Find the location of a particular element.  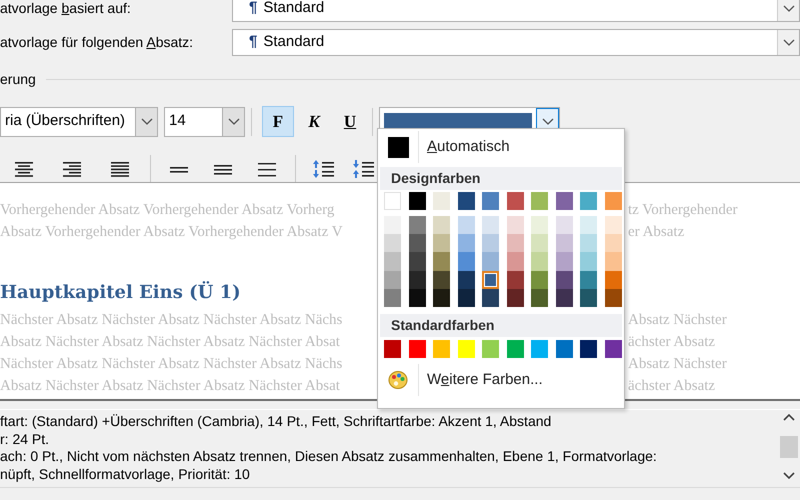

description-text: ftart: (Standard) +Überschriften (Cambria), 14 Pt., Fett, Schriftartfarbe: Akzent 1, Abstand is located at coordinates (276, 421).